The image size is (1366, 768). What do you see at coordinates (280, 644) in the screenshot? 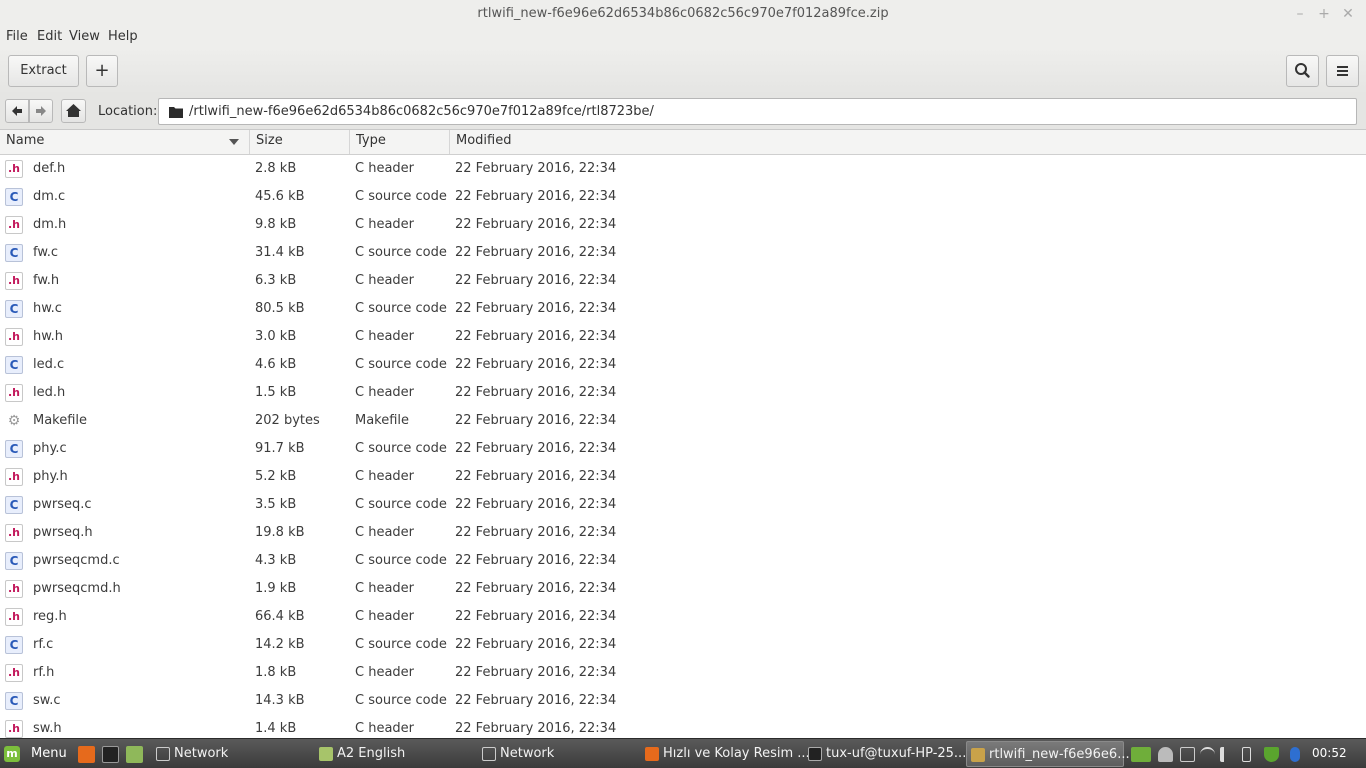
I see `file-size: 14.2 kB` at bounding box center [280, 644].